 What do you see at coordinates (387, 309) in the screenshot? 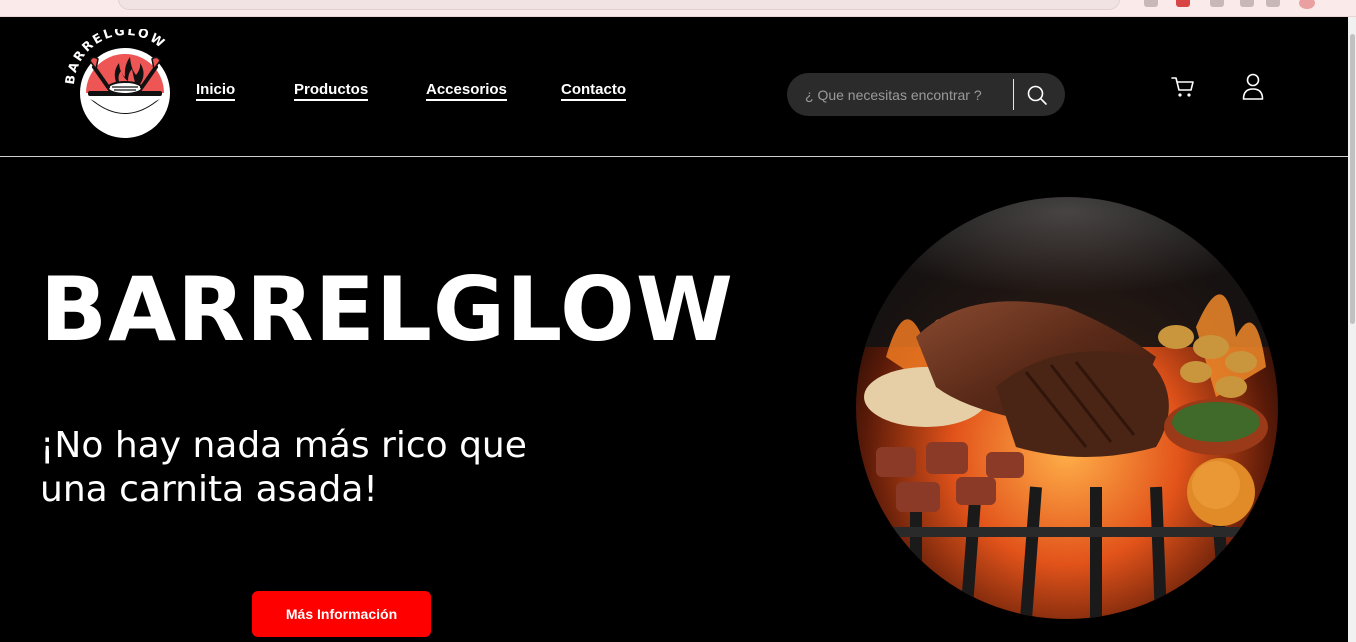
I see `hero-title: BARRELGLOW` at bounding box center [387, 309].